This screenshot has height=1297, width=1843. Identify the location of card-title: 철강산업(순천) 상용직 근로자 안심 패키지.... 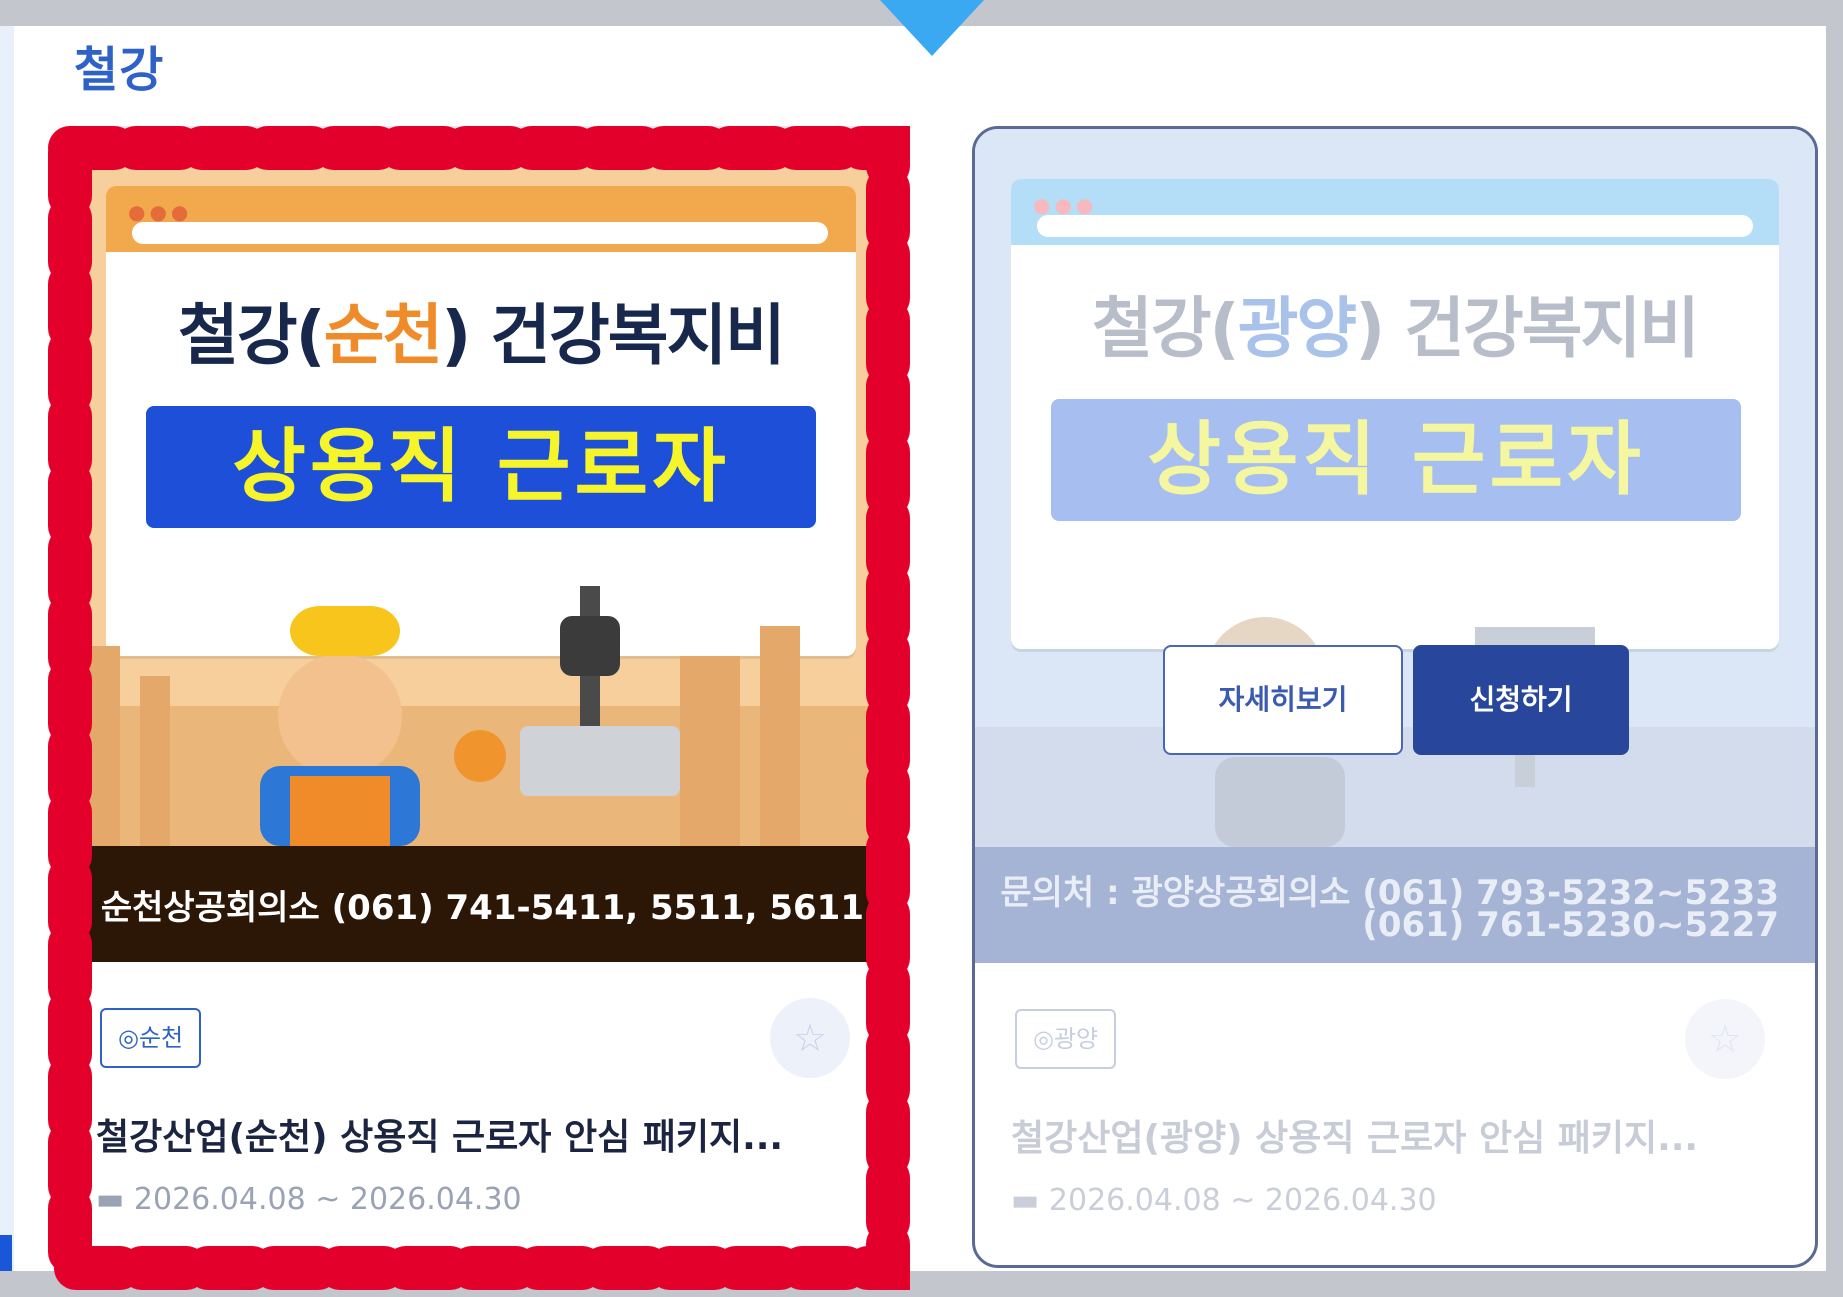
(439, 1134).